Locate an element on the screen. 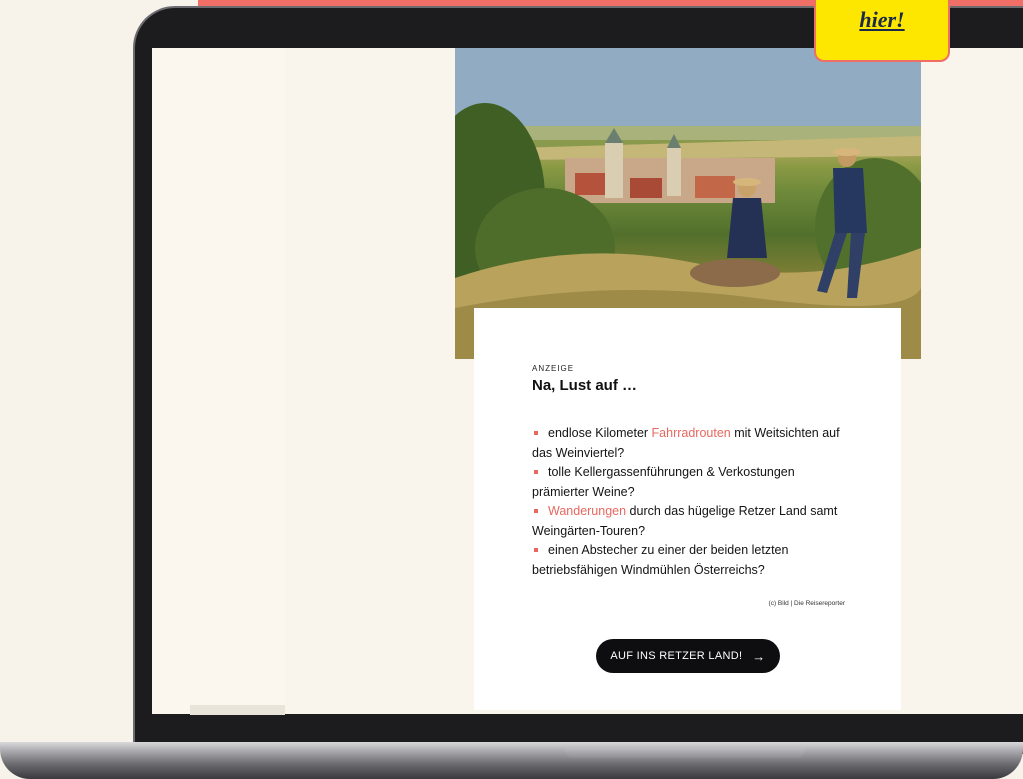 The width and height of the screenshot is (1023, 779). sticky-here-tag: hier! is located at coordinates (882, 31).